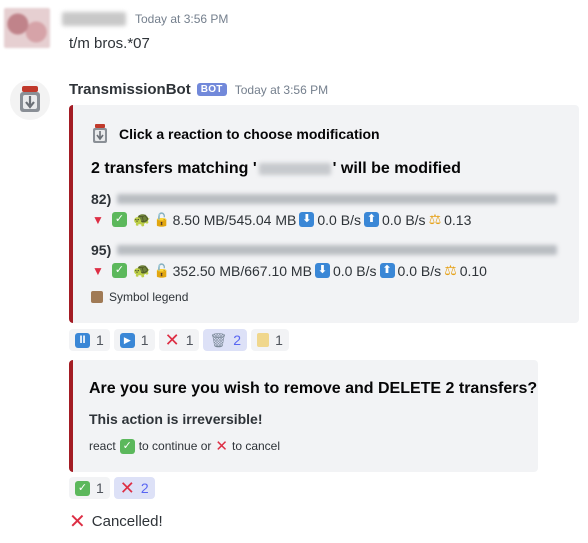  I want to click on cancelled-message: ✕ Cancelled!, so click(116, 521).